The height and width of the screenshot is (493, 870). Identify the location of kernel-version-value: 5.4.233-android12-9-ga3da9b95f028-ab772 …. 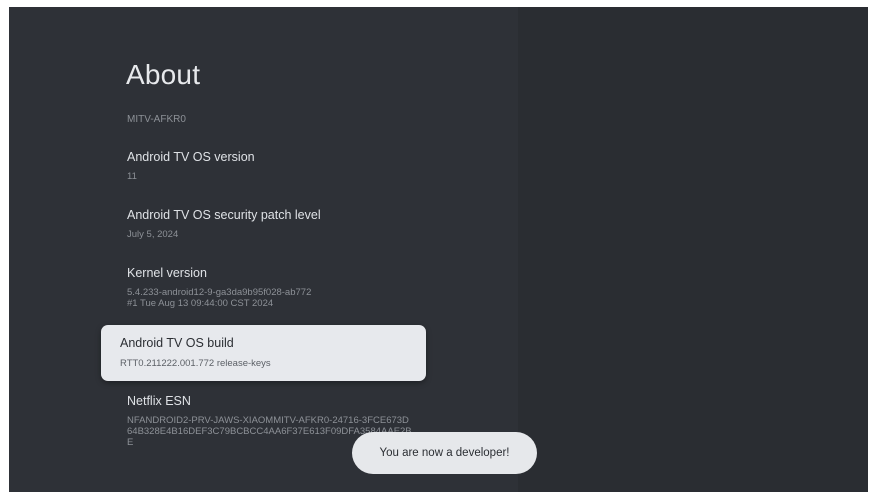
(219, 298).